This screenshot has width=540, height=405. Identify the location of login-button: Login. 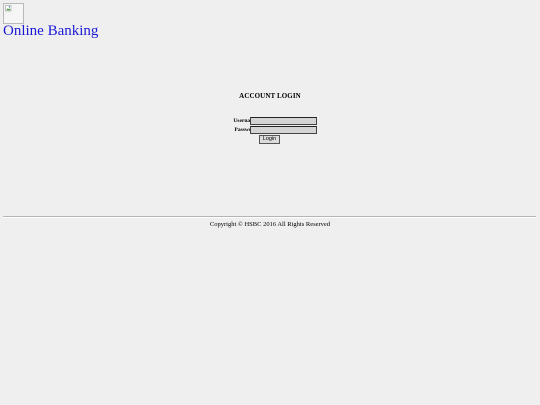
(269, 139).